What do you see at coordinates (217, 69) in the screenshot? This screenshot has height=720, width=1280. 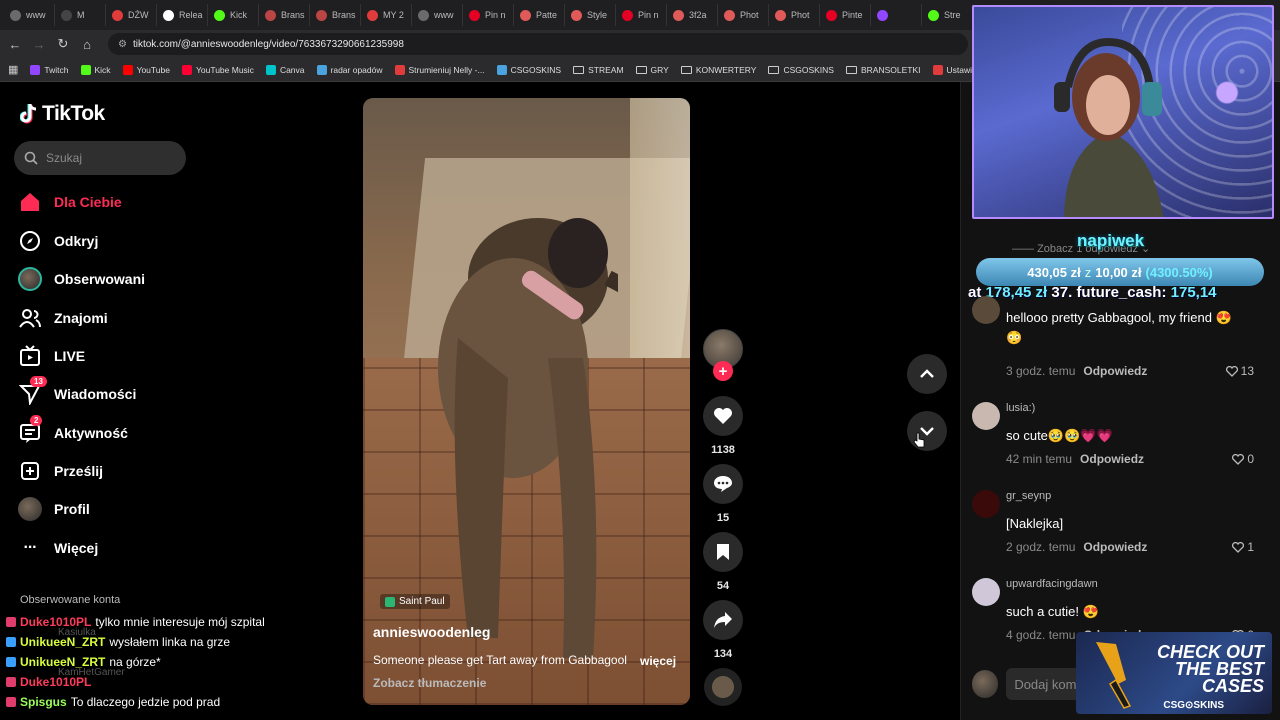 I see `bookmark-item: YouTube Music` at bounding box center [217, 69].